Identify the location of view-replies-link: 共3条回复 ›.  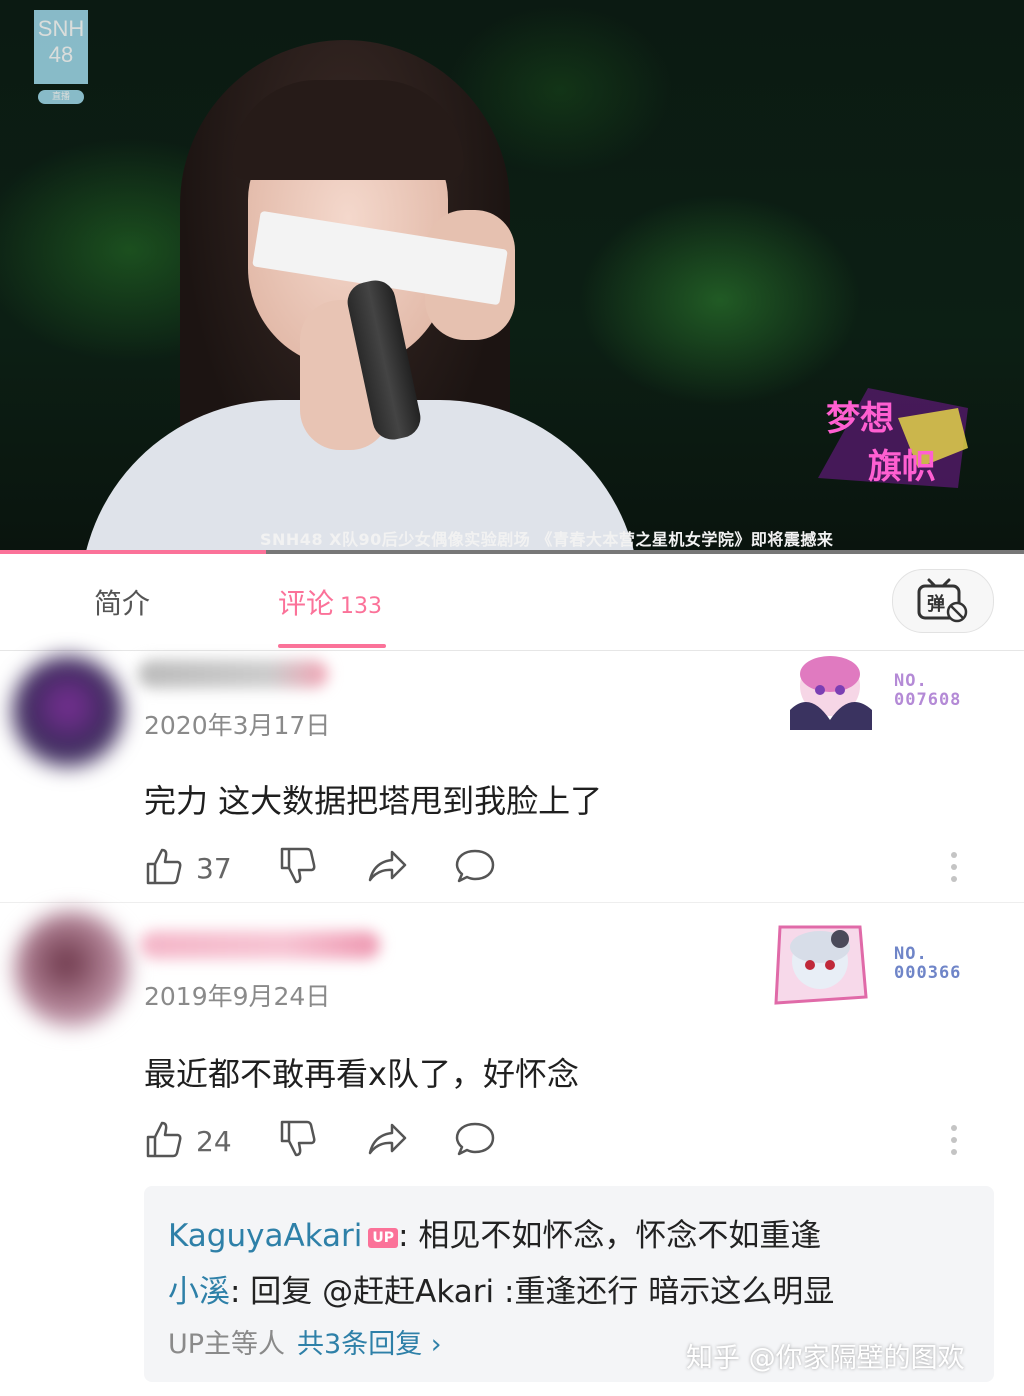
(369, 1344).